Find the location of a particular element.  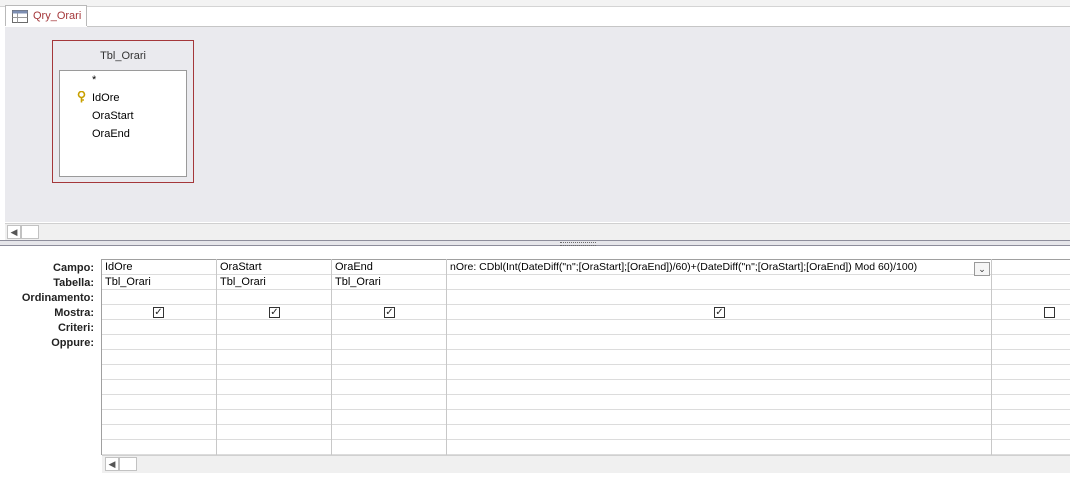

row-label-ordinamento: Ordinamento: is located at coordinates (57, 298).